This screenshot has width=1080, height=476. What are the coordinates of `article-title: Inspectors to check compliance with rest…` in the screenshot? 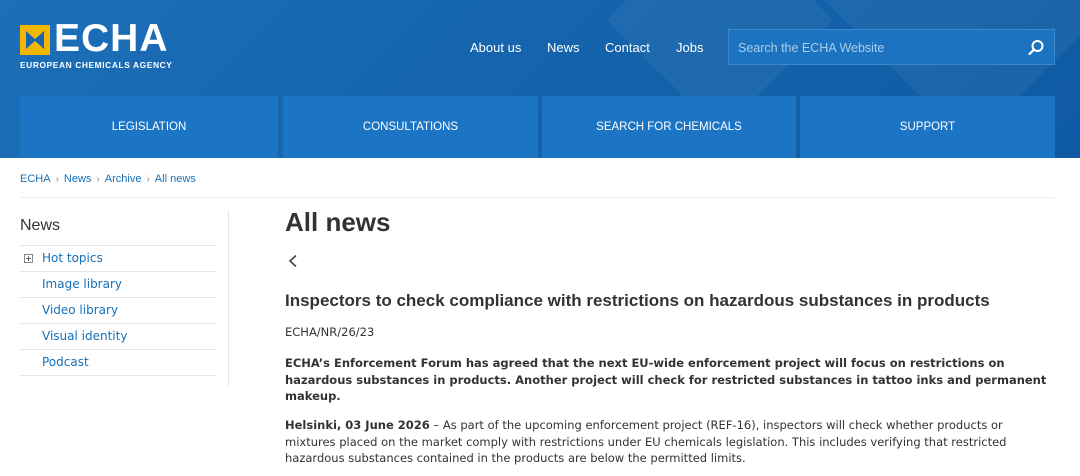 It's located at (637, 300).